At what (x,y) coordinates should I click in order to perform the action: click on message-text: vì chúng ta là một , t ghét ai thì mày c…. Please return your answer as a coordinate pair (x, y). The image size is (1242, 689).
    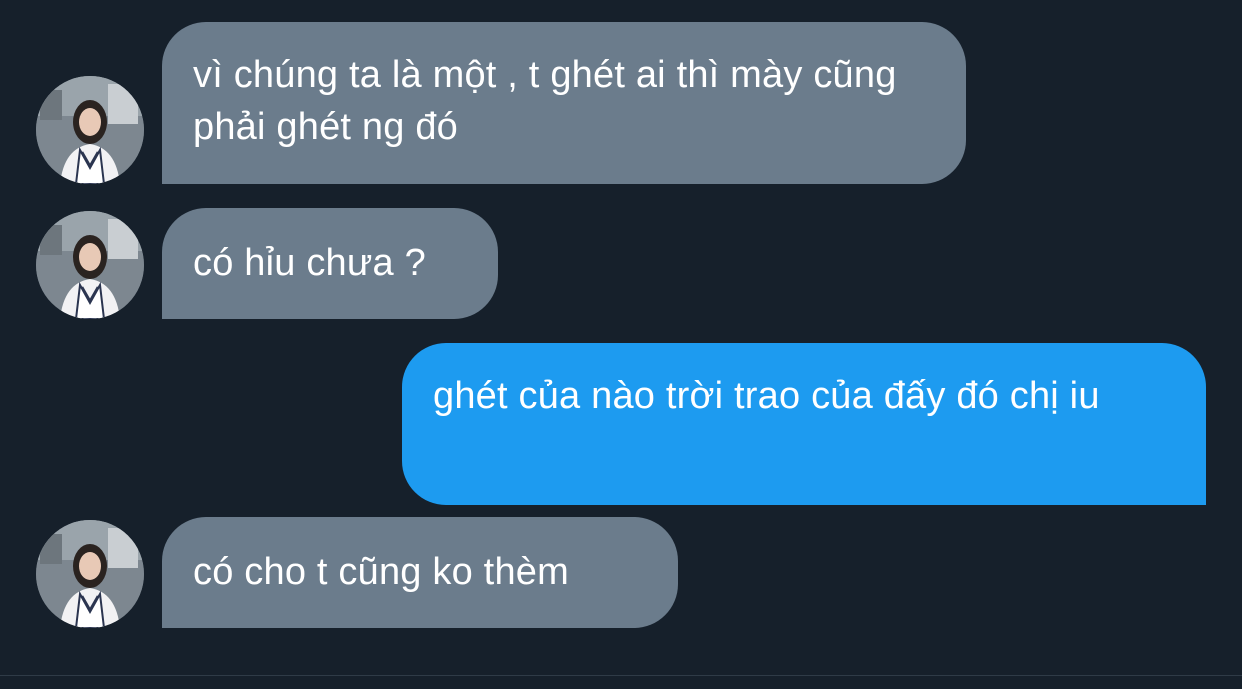
    Looking at the image, I should click on (545, 101).